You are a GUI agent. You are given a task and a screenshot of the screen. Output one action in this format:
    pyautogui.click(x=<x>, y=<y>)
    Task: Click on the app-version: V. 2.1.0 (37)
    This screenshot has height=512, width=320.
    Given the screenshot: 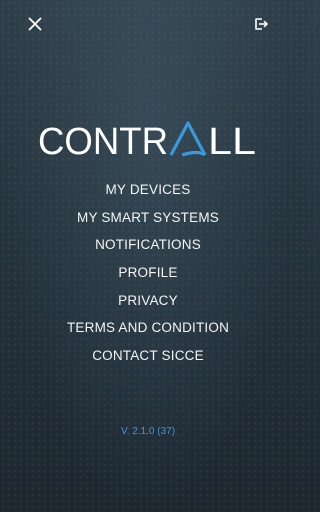 What is the action you would take?
    pyautogui.click(x=148, y=431)
    